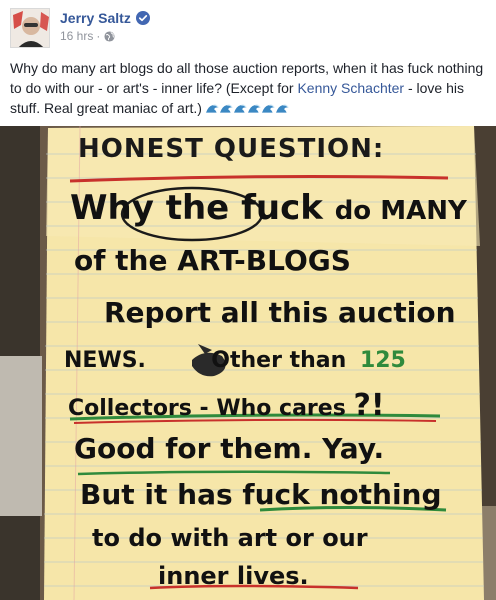  What do you see at coordinates (170, 408) in the screenshot?
I see `note-line-6-collectors: Collectors - Who` at bounding box center [170, 408].